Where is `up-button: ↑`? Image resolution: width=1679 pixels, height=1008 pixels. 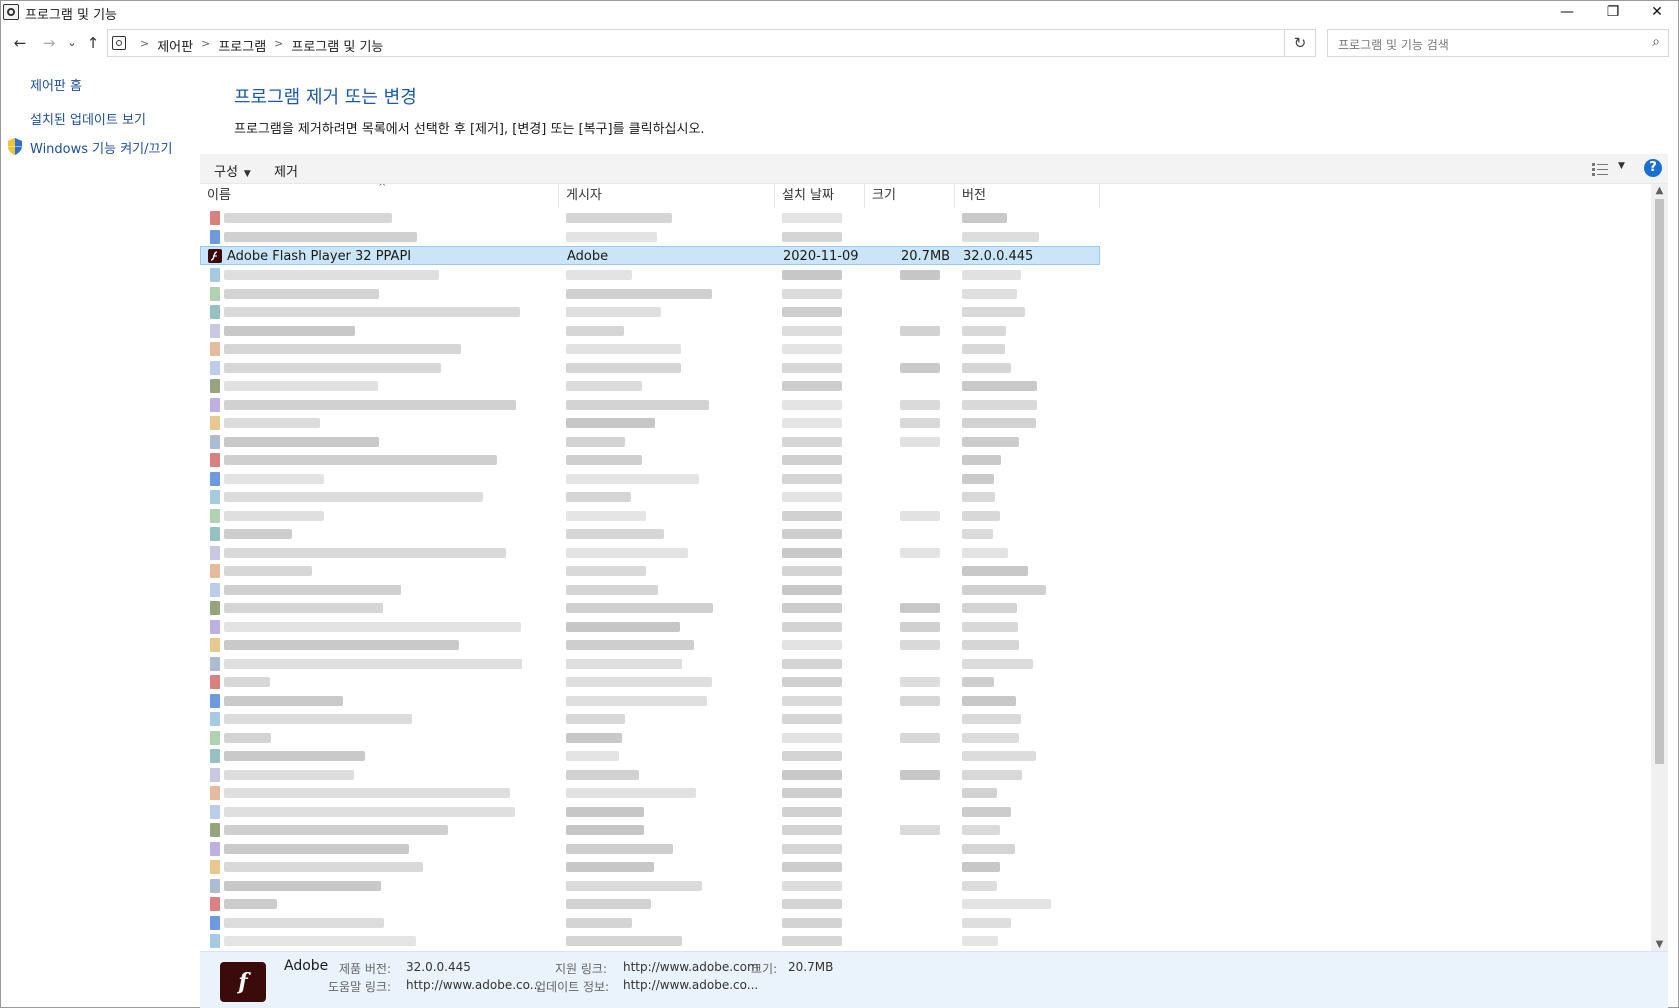 up-button: ↑ is located at coordinates (93, 43).